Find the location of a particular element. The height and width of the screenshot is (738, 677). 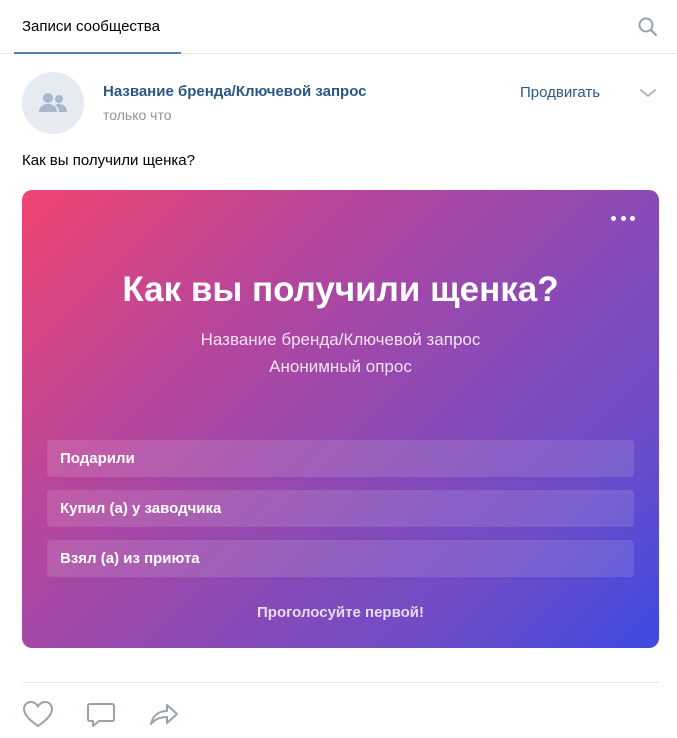

avatar is located at coordinates (53, 103).